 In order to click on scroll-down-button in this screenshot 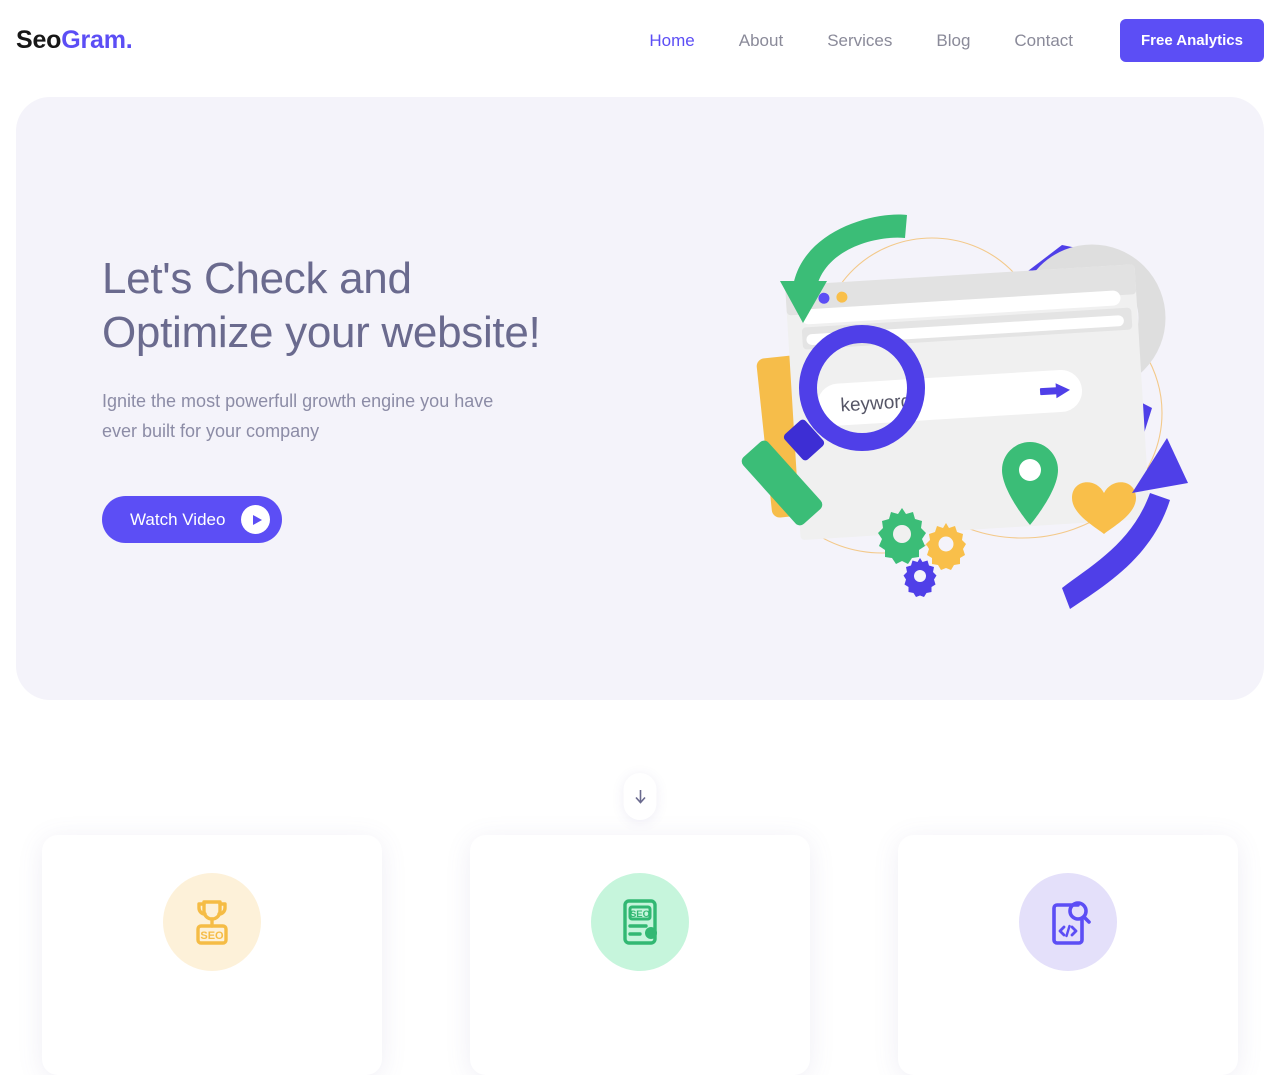, I will do `click(640, 796)`.